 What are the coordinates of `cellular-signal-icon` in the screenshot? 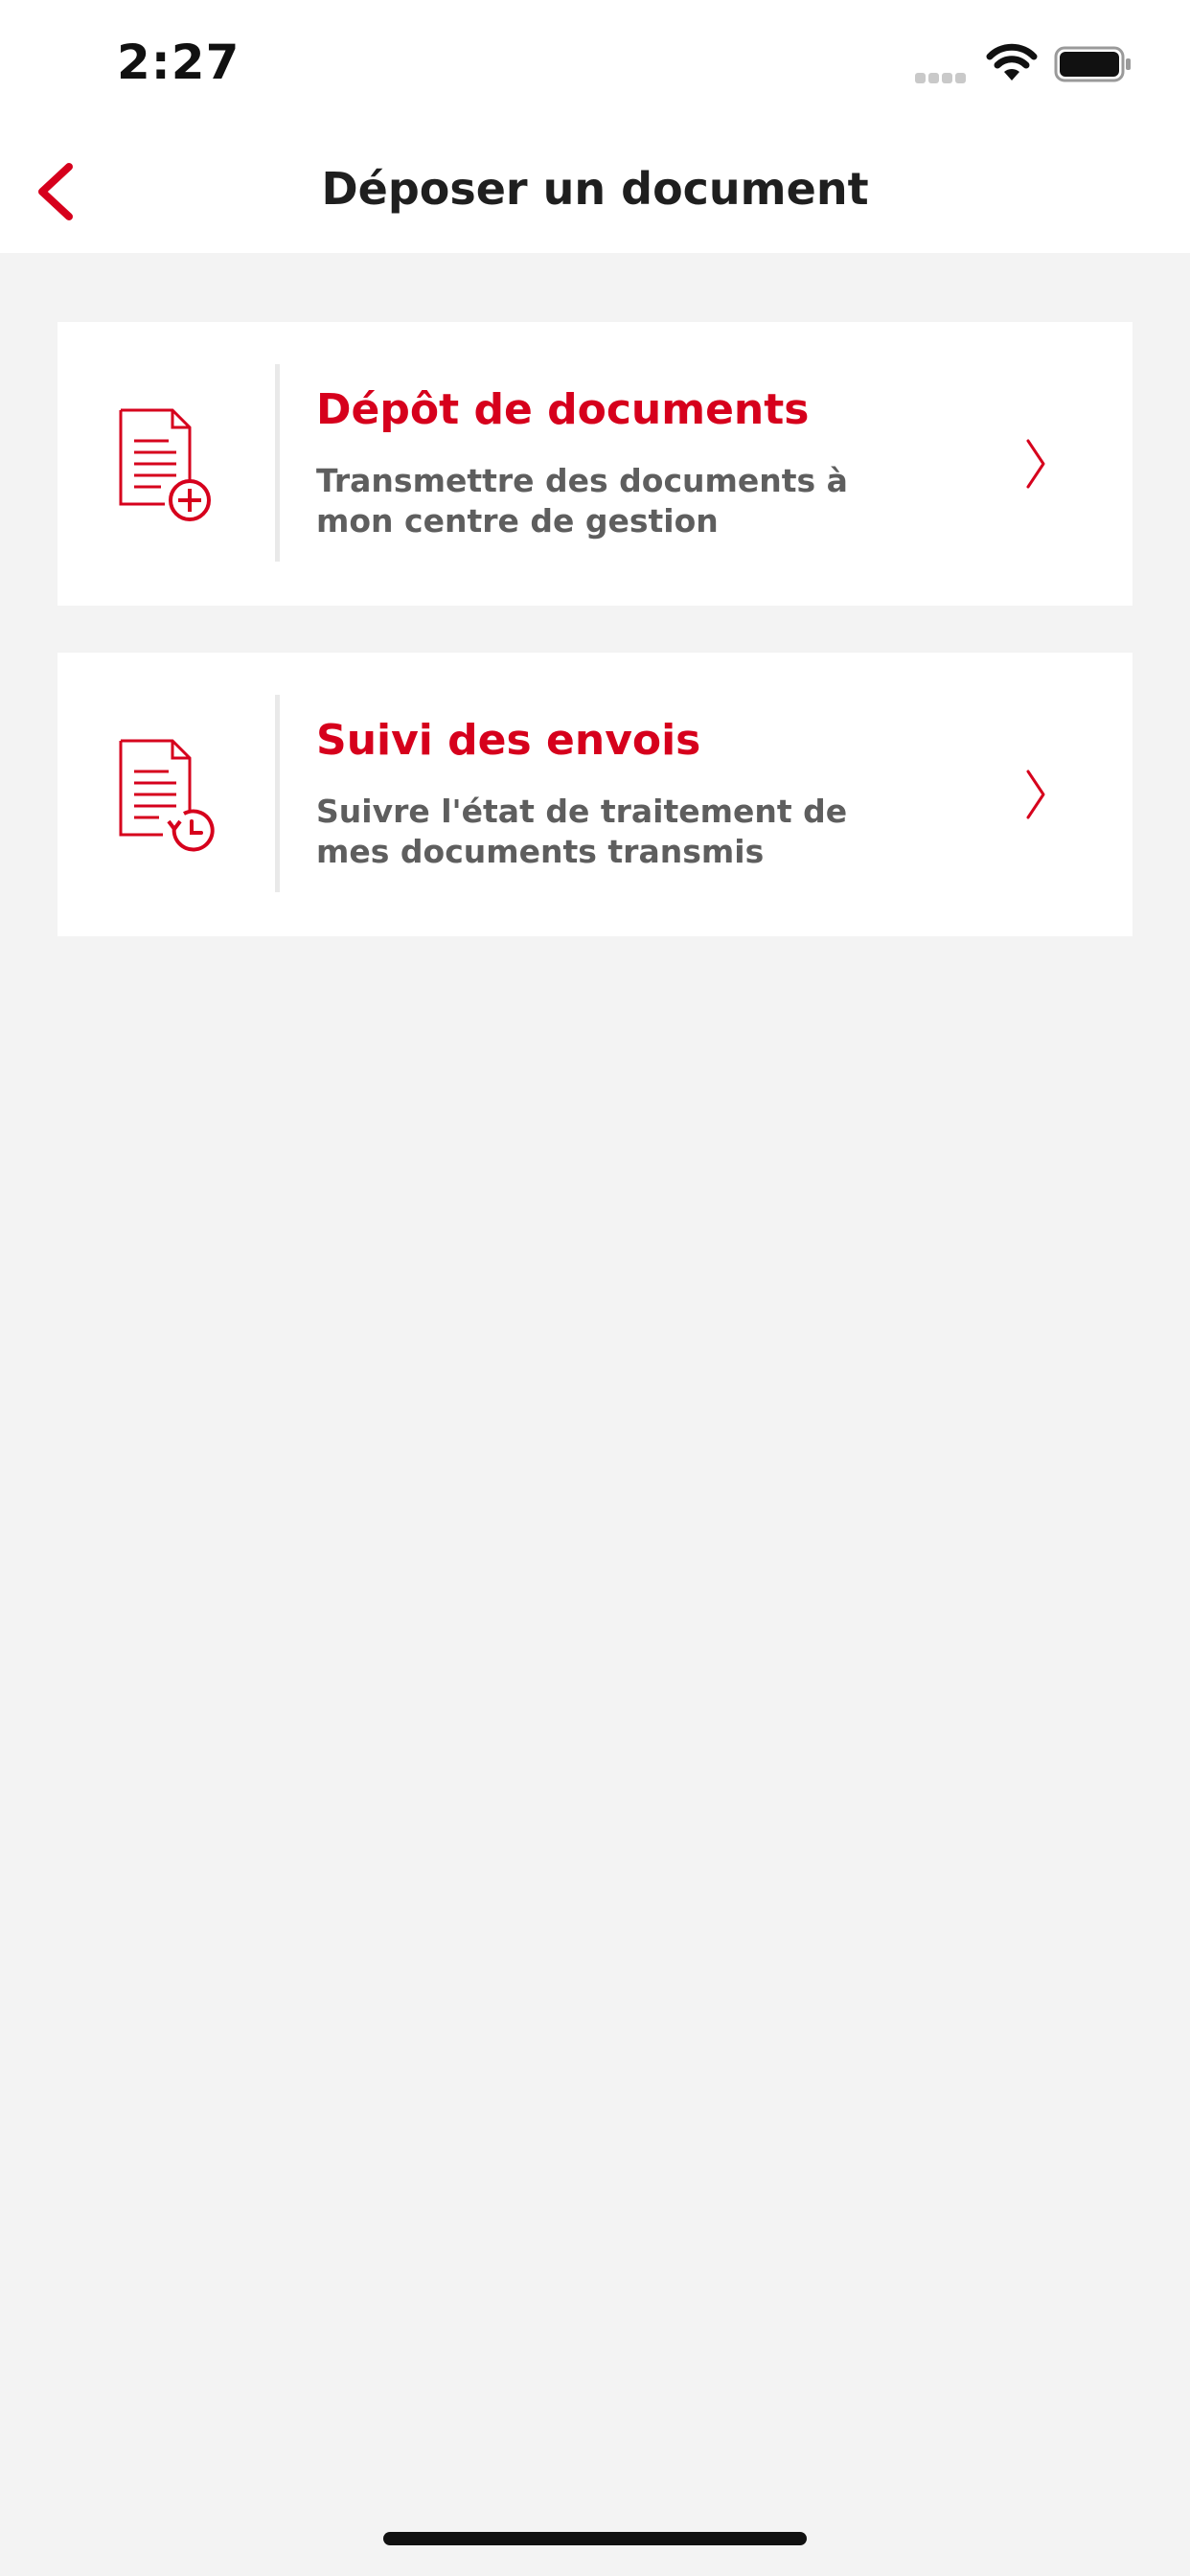 It's located at (942, 76).